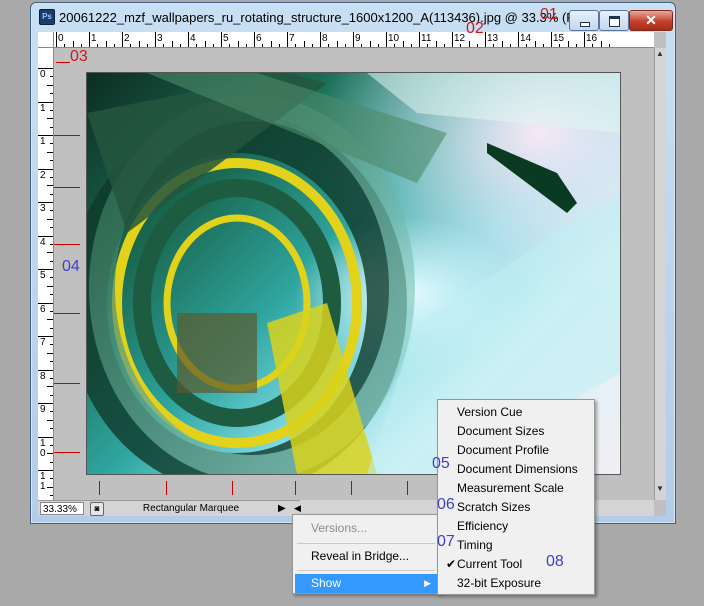 The image size is (704, 606). Describe the element at coordinates (660, 488) in the screenshot. I see `scroll-down-arrow-icon: ▼` at that location.